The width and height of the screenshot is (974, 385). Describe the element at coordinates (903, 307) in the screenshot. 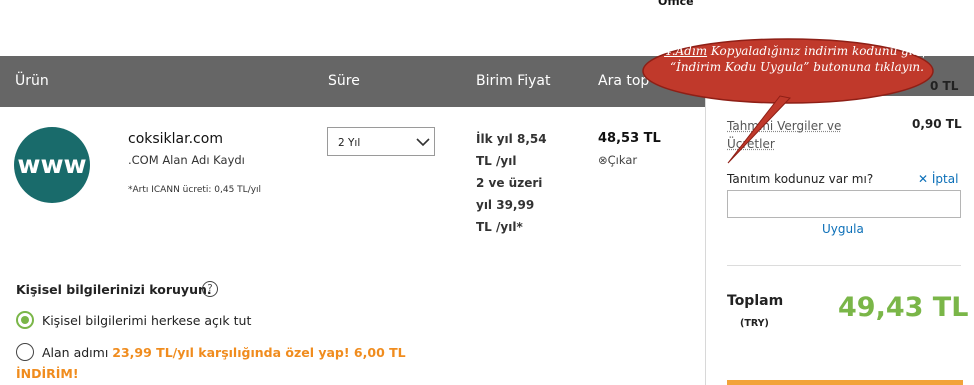

I see `total-value: 49,43 TL` at that location.